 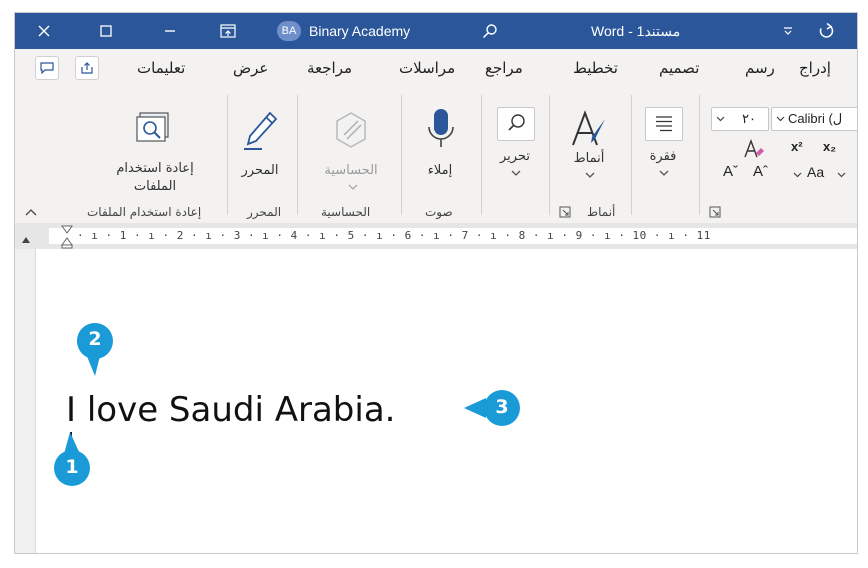 I want to click on group-label-reuse-files: إعادة استخدام الملفات, so click(x=144, y=212).